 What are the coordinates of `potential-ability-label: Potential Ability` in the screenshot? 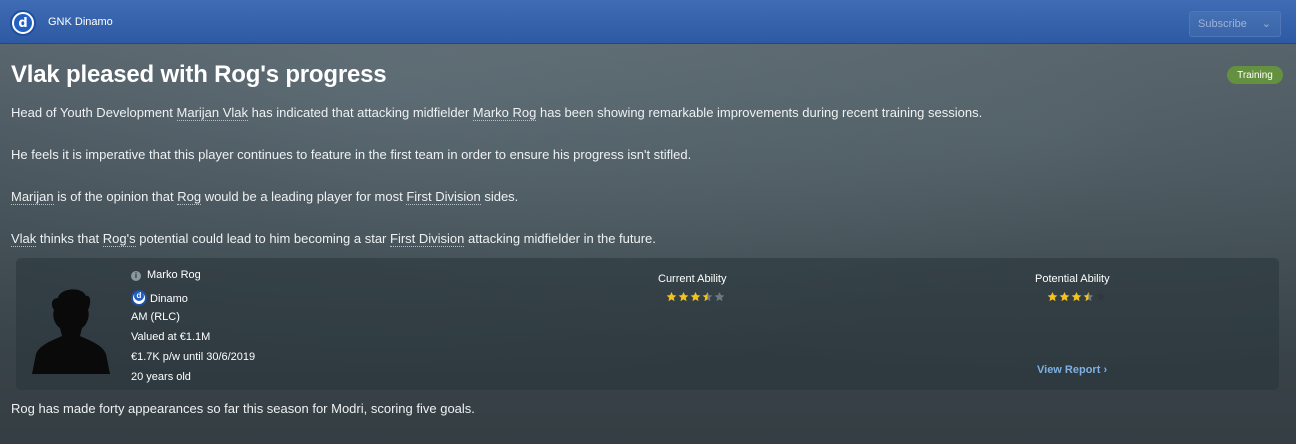 It's located at (1072, 279).